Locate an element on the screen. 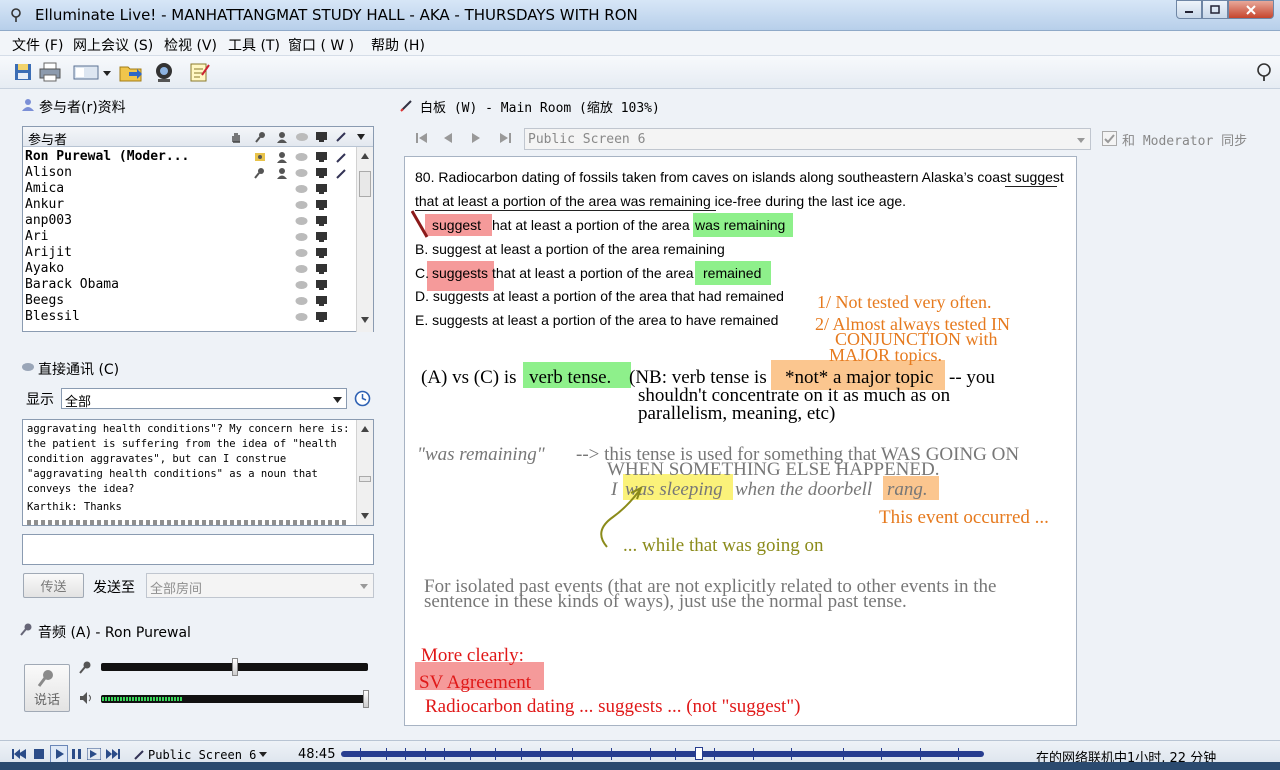  notes-button is located at coordinates (199, 72).